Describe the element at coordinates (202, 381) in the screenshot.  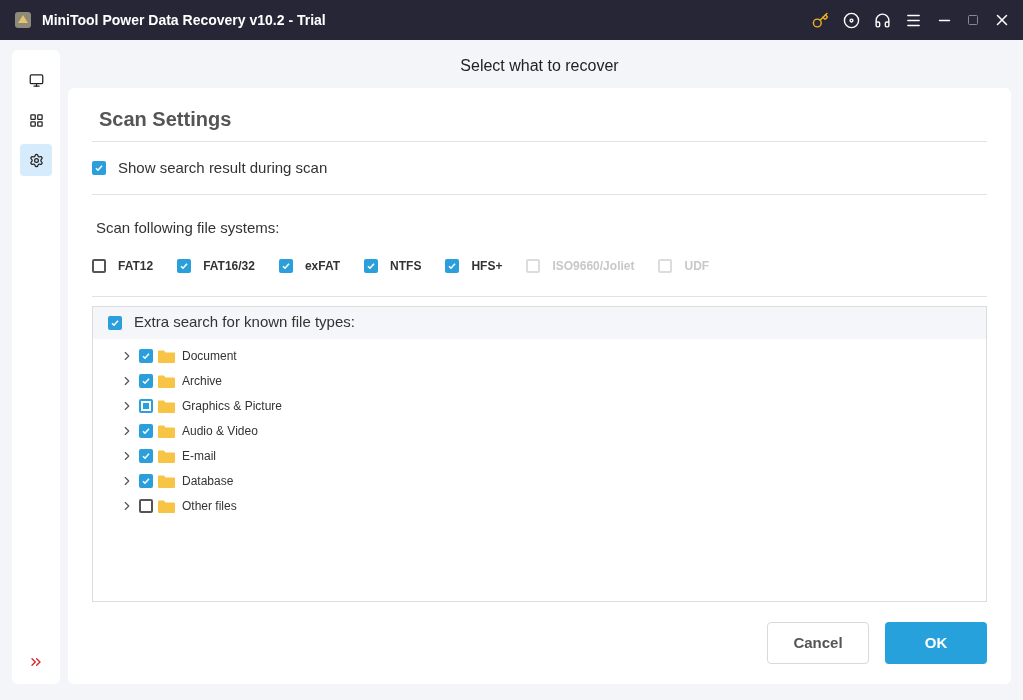
I see `tree-item-label: Archive` at that location.